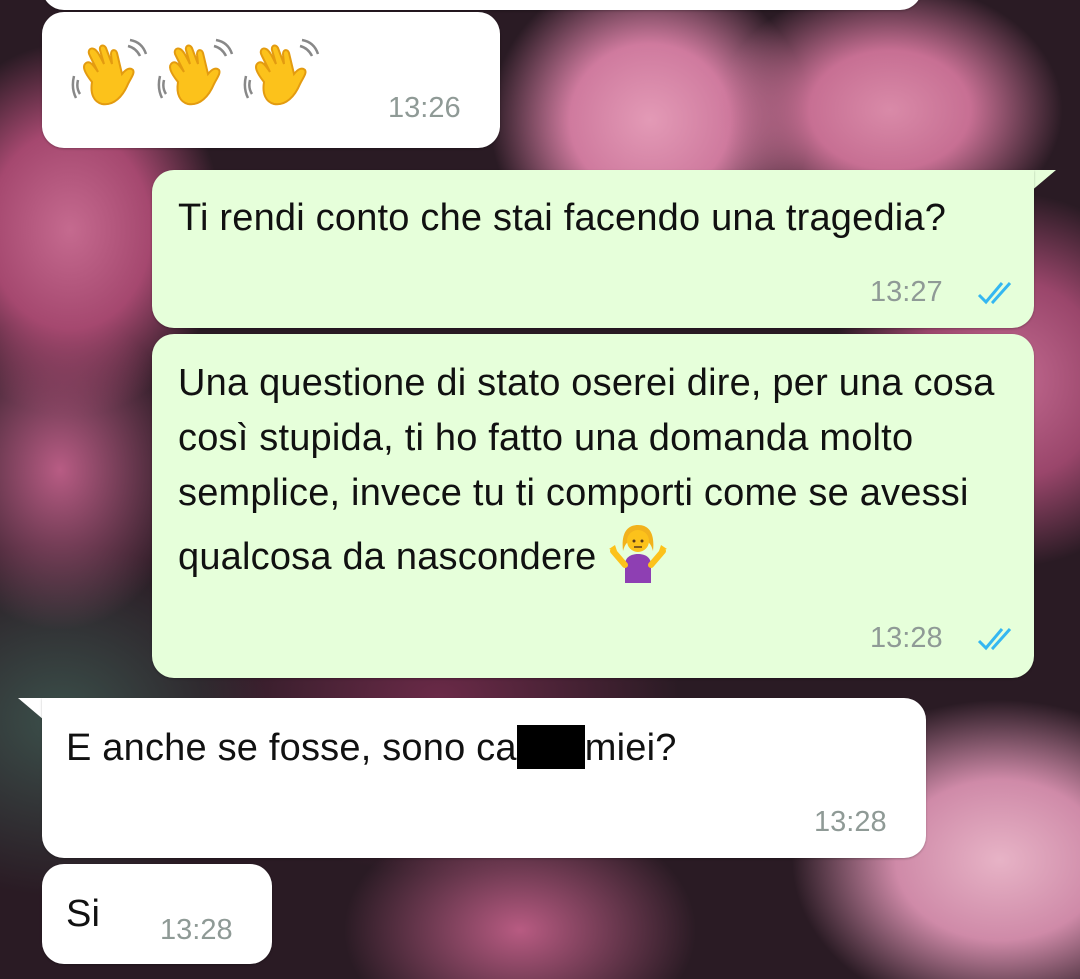 This screenshot has width=1080, height=979. Describe the element at coordinates (482, 5) in the screenshot. I see `message-bubble-partial` at that location.